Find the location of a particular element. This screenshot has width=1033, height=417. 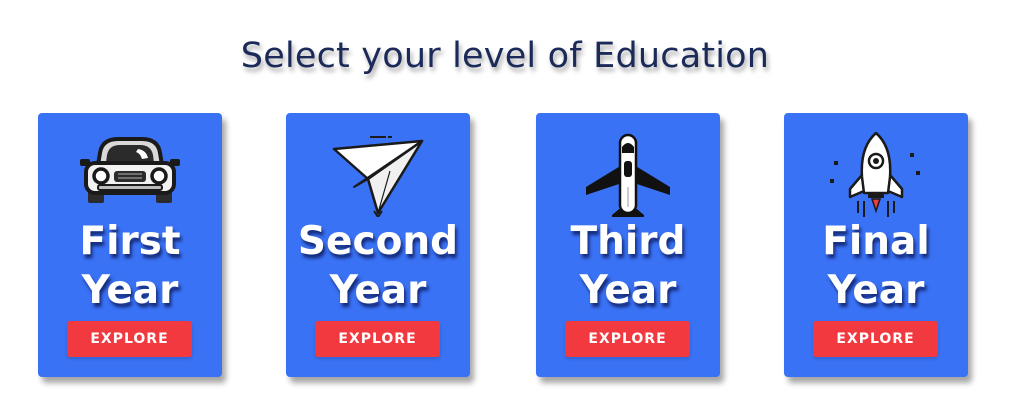

card-final-year: Final Year EXPLORE is located at coordinates (876, 245).